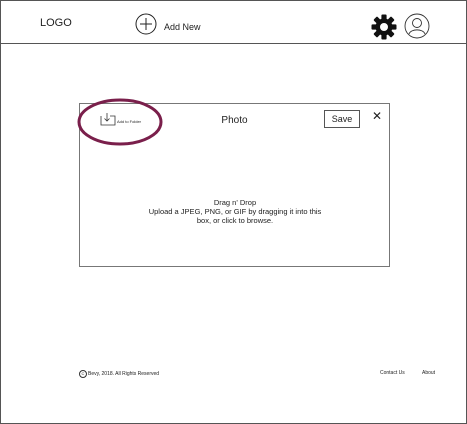  Describe the element at coordinates (124, 374) in the screenshot. I see `copyright-text: Bevy, 2018. All Rights Reserved` at that location.